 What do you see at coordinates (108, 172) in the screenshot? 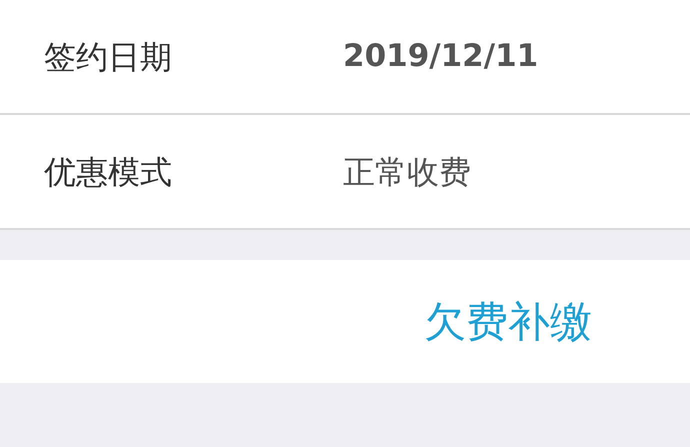
I see `field-label: 优惠模式` at bounding box center [108, 172].